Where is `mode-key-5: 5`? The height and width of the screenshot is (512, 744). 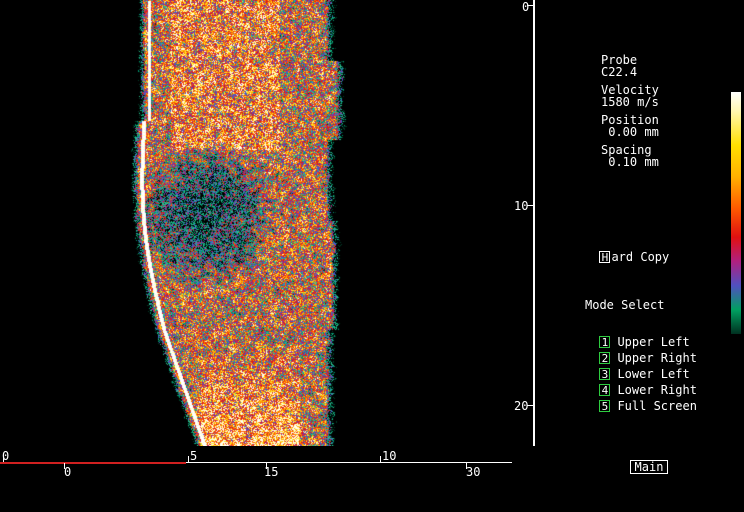
mode-key-5: 5 is located at coordinates (605, 406).